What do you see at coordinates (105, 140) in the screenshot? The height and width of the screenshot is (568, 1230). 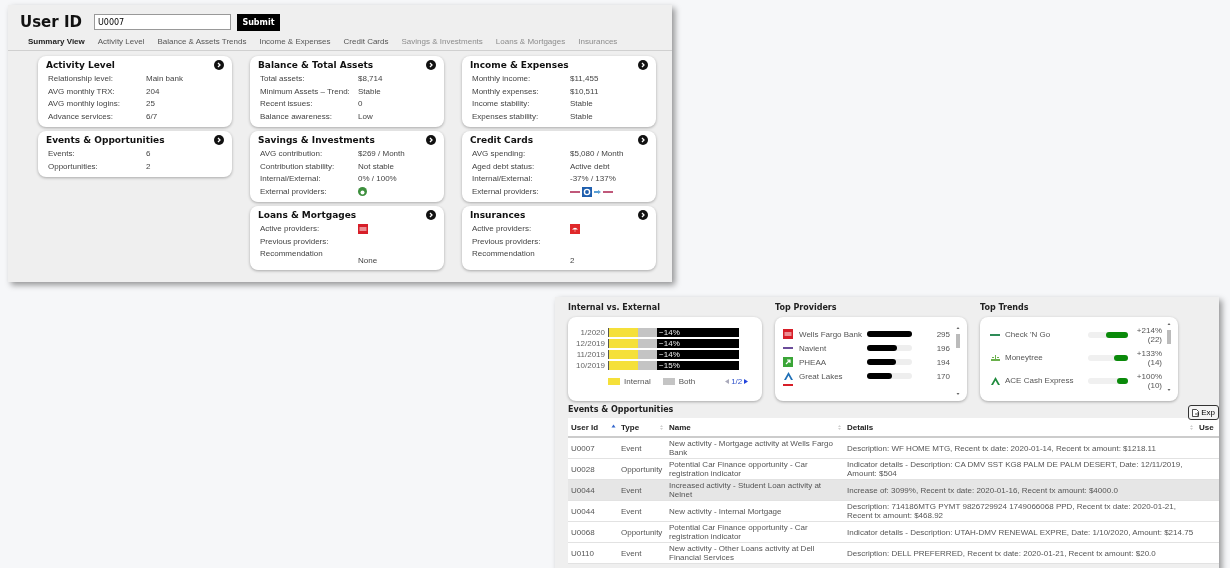 I see `card-title: Events & Opportunities` at bounding box center [105, 140].